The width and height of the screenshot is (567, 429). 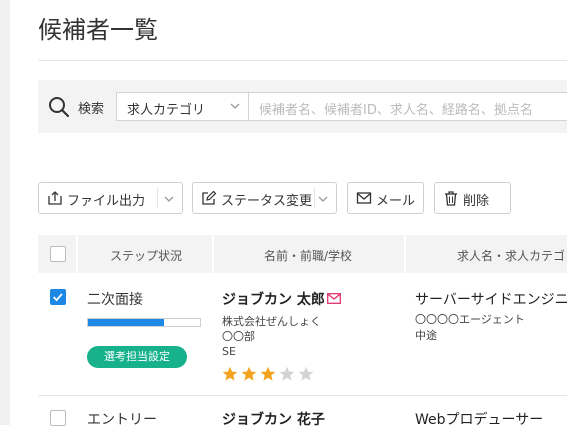 I want to click on table-header: ステップ状況 名前・前職/学校 求人名・求人カテゴリ, so click(x=302, y=254).